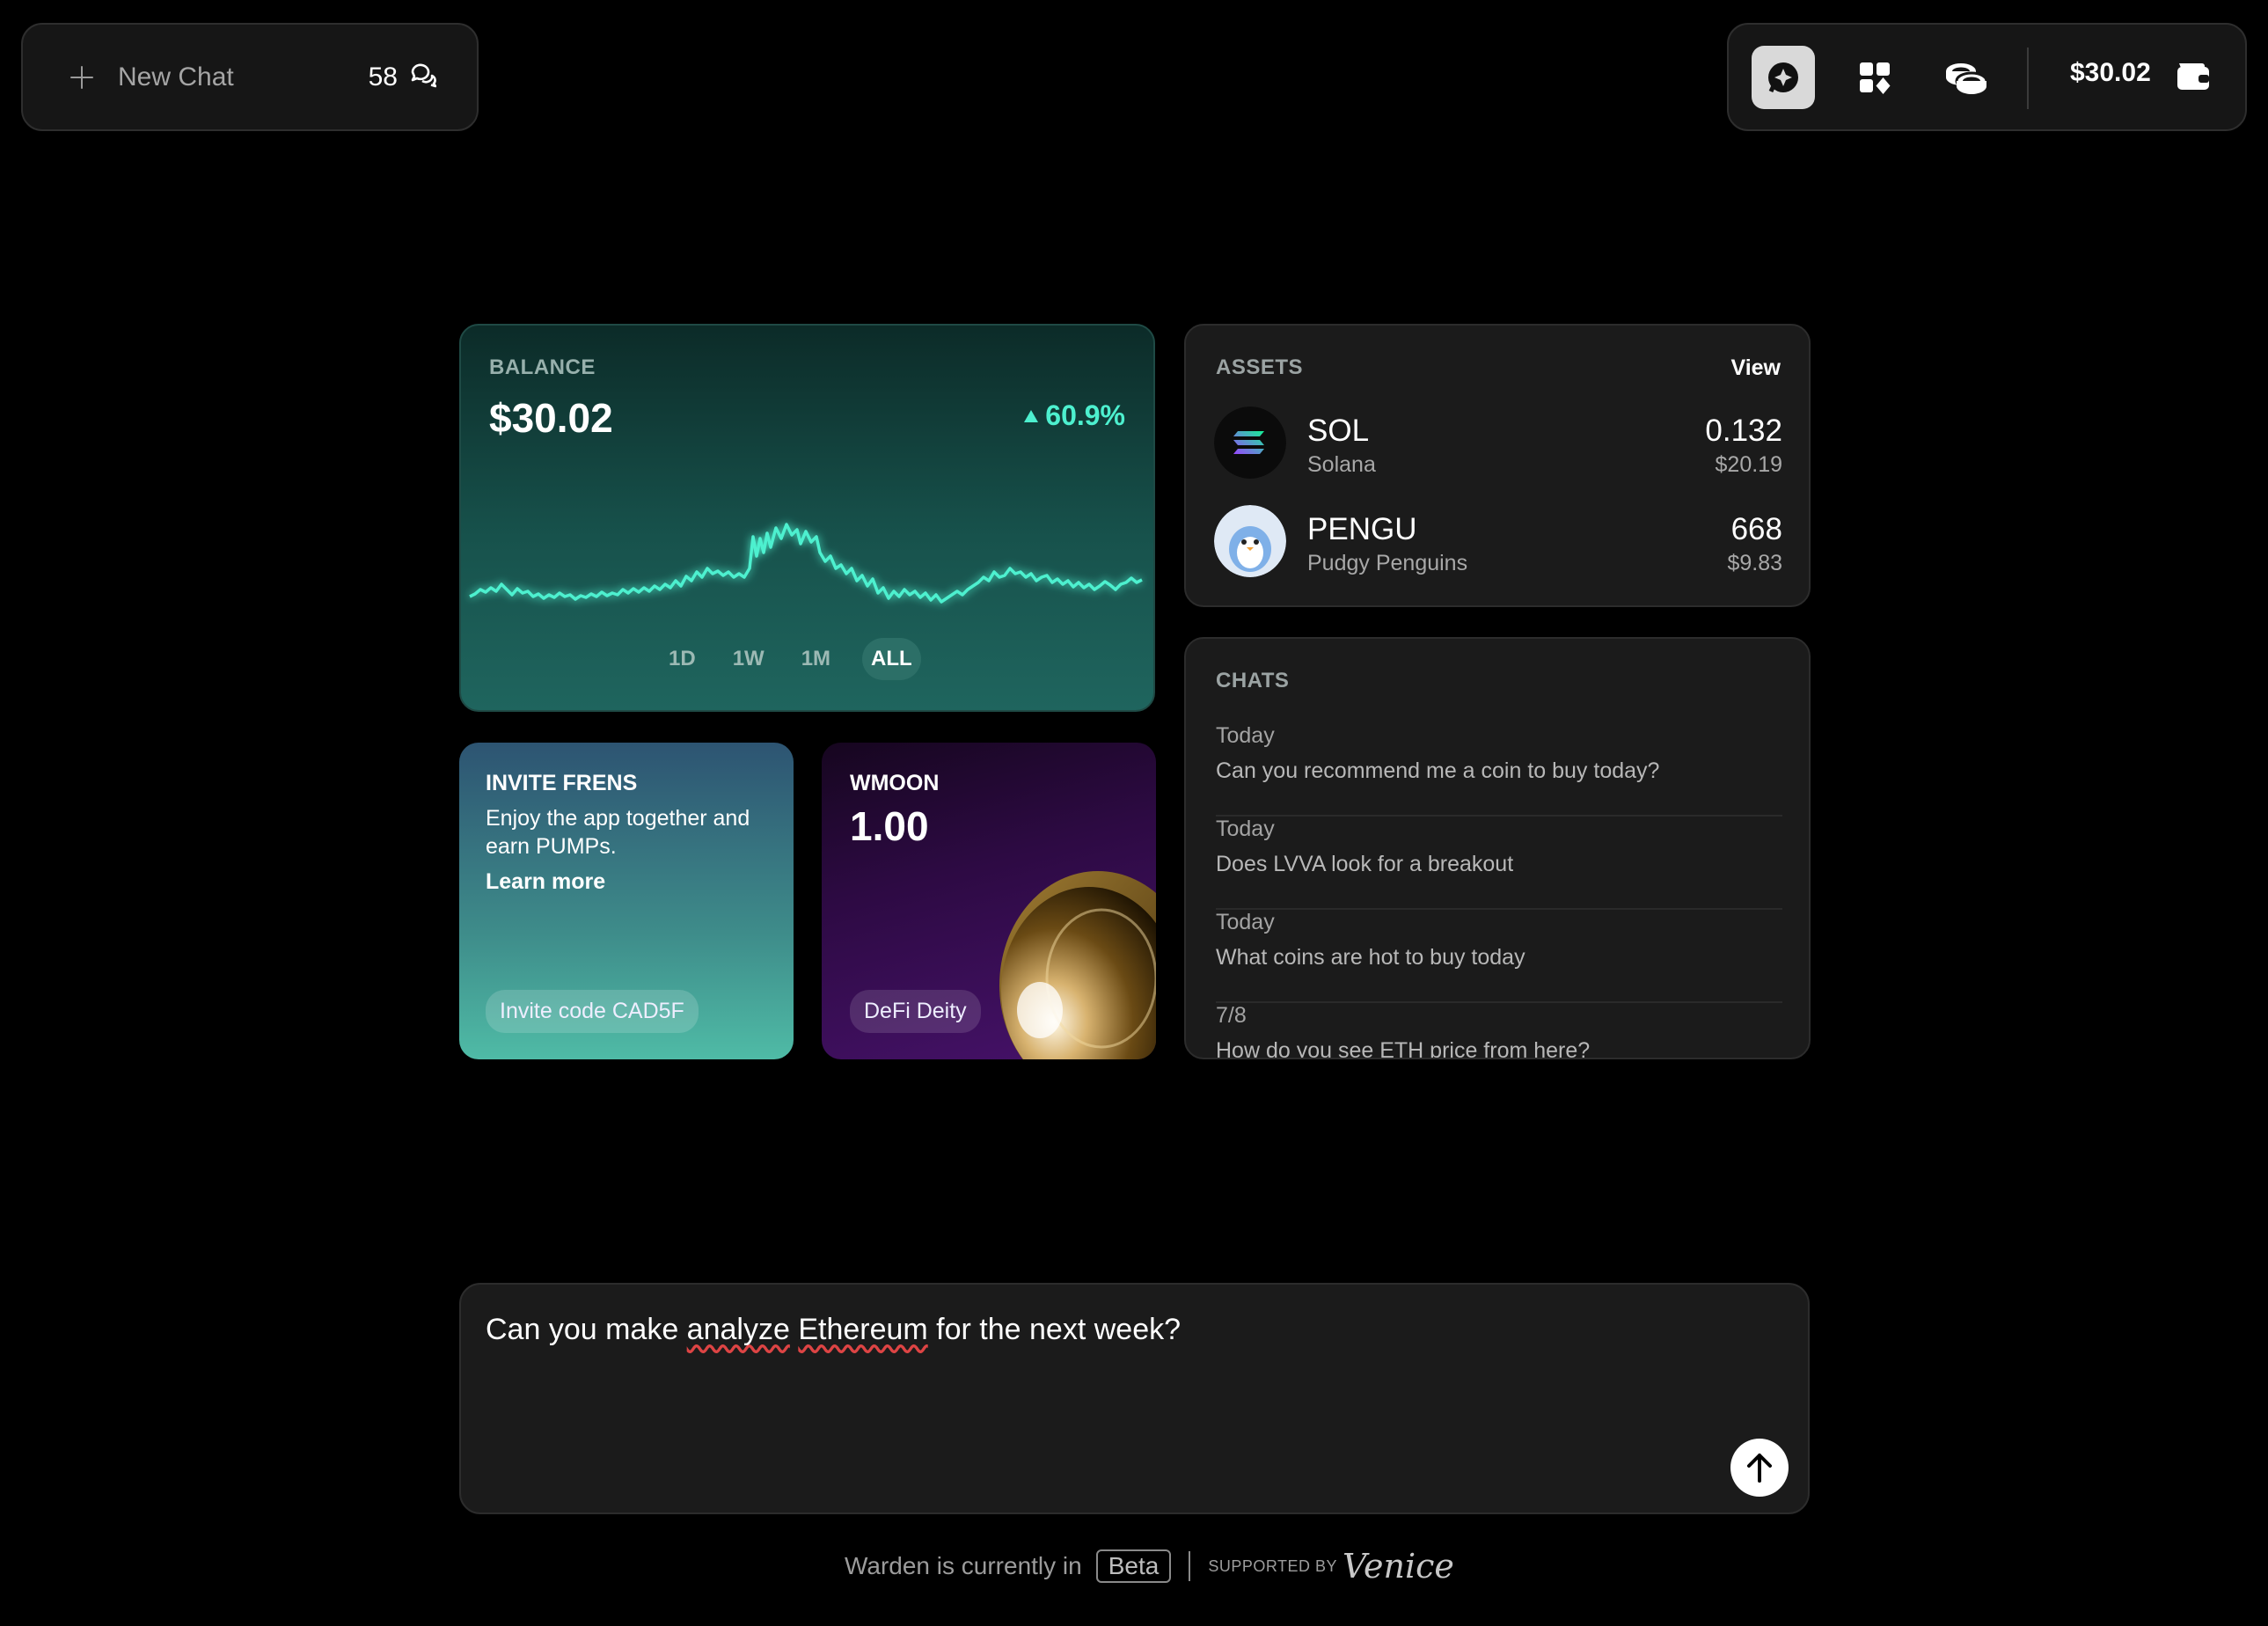 The height and width of the screenshot is (1626, 2268). What do you see at coordinates (963, 1565) in the screenshot?
I see `footer-text: Warden is currently in` at bounding box center [963, 1565].